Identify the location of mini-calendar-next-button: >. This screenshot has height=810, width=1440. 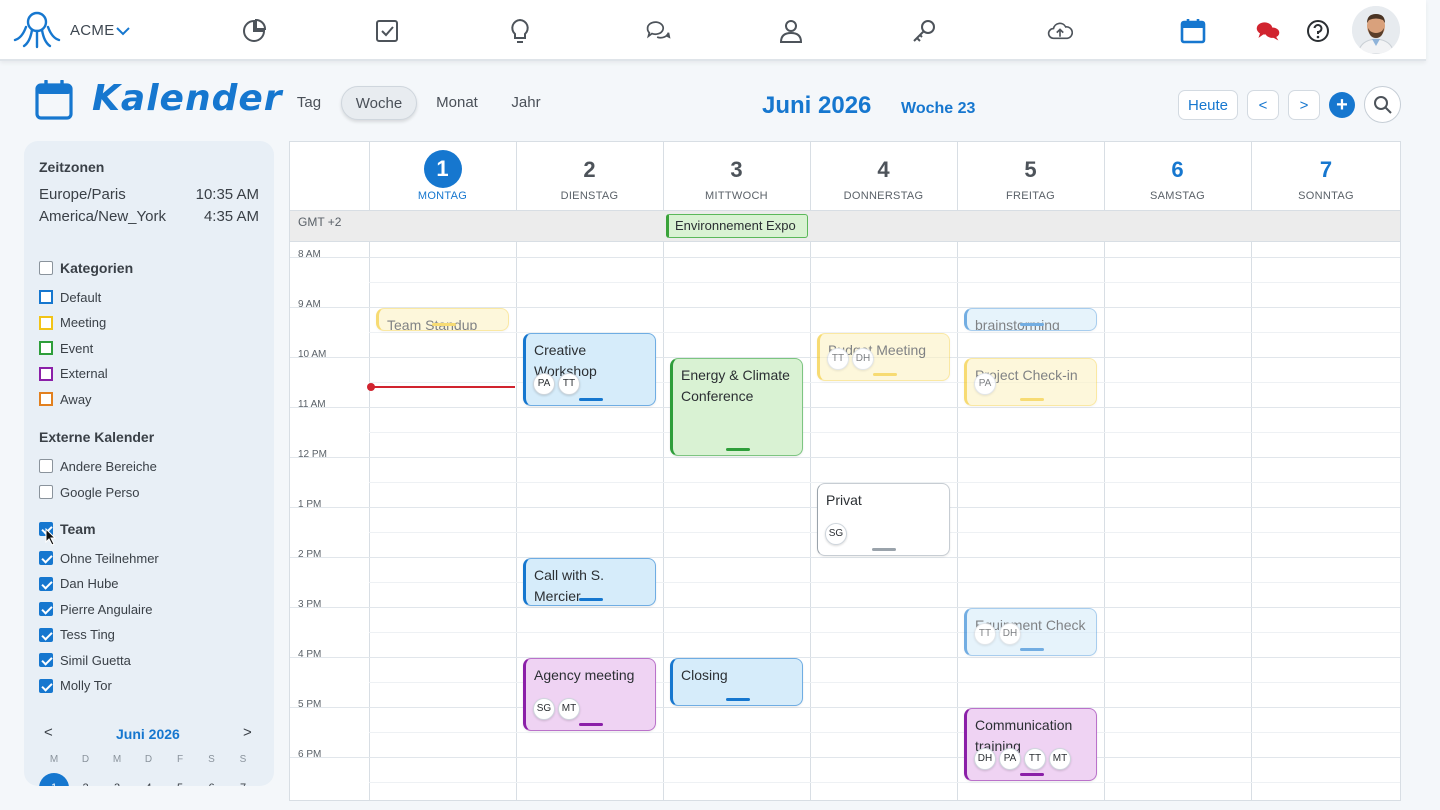
(247, 732).